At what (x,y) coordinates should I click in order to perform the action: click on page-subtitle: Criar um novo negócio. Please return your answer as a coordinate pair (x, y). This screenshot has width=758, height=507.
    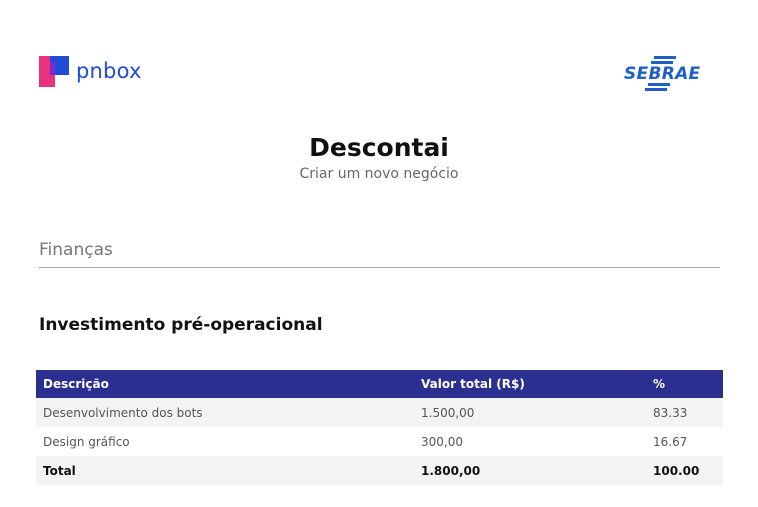
    Looking at the image, I should click on (379, 174).